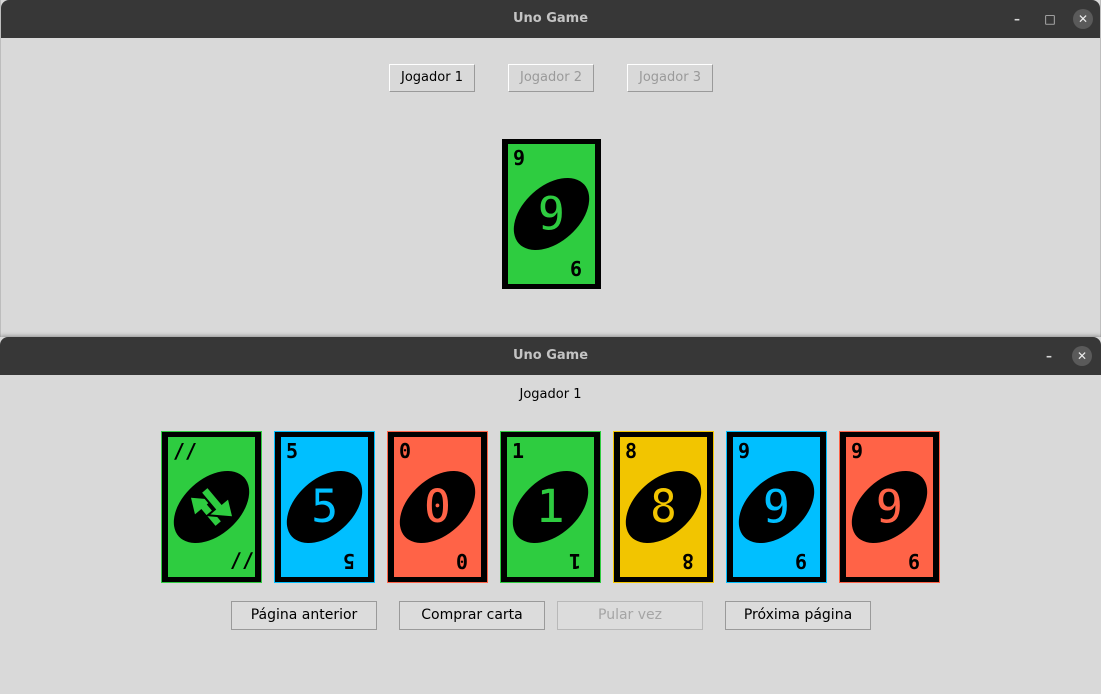 This screenshot has height=694, width=1101. Describe the element at coordinates (551, 78) in the screenshot. I see `tab-jogador-2: Jogador 2` at that location.